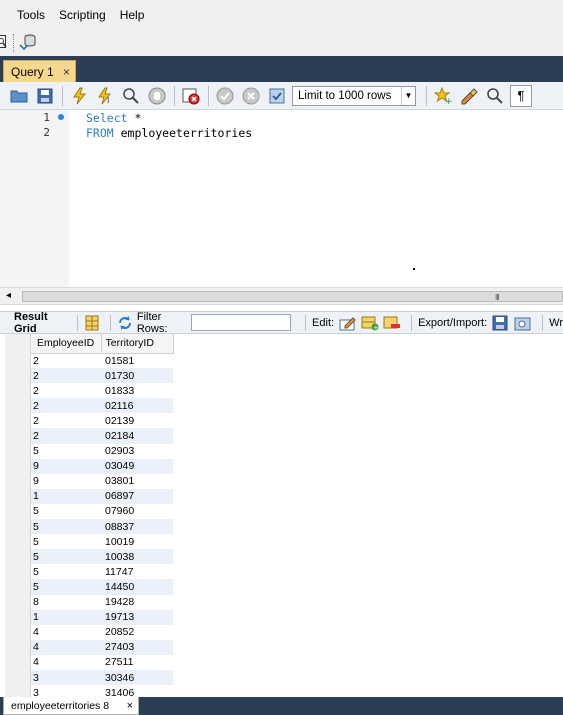 The width and height of the screenshot is (563, 715). I want to click on cell-territoryid: 06897, so click(137, 496).